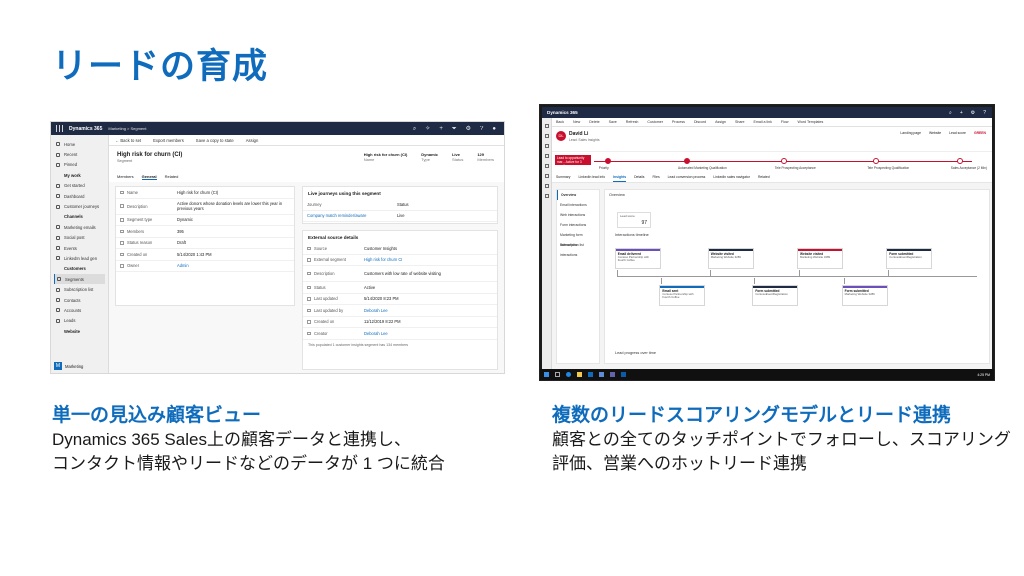 Image resolution: width=1024 pixels, height=576 pixels. What do you see at coordinates (601, 374) in the screenshot?
I see `store-icon` at bounding box center [601, 374].